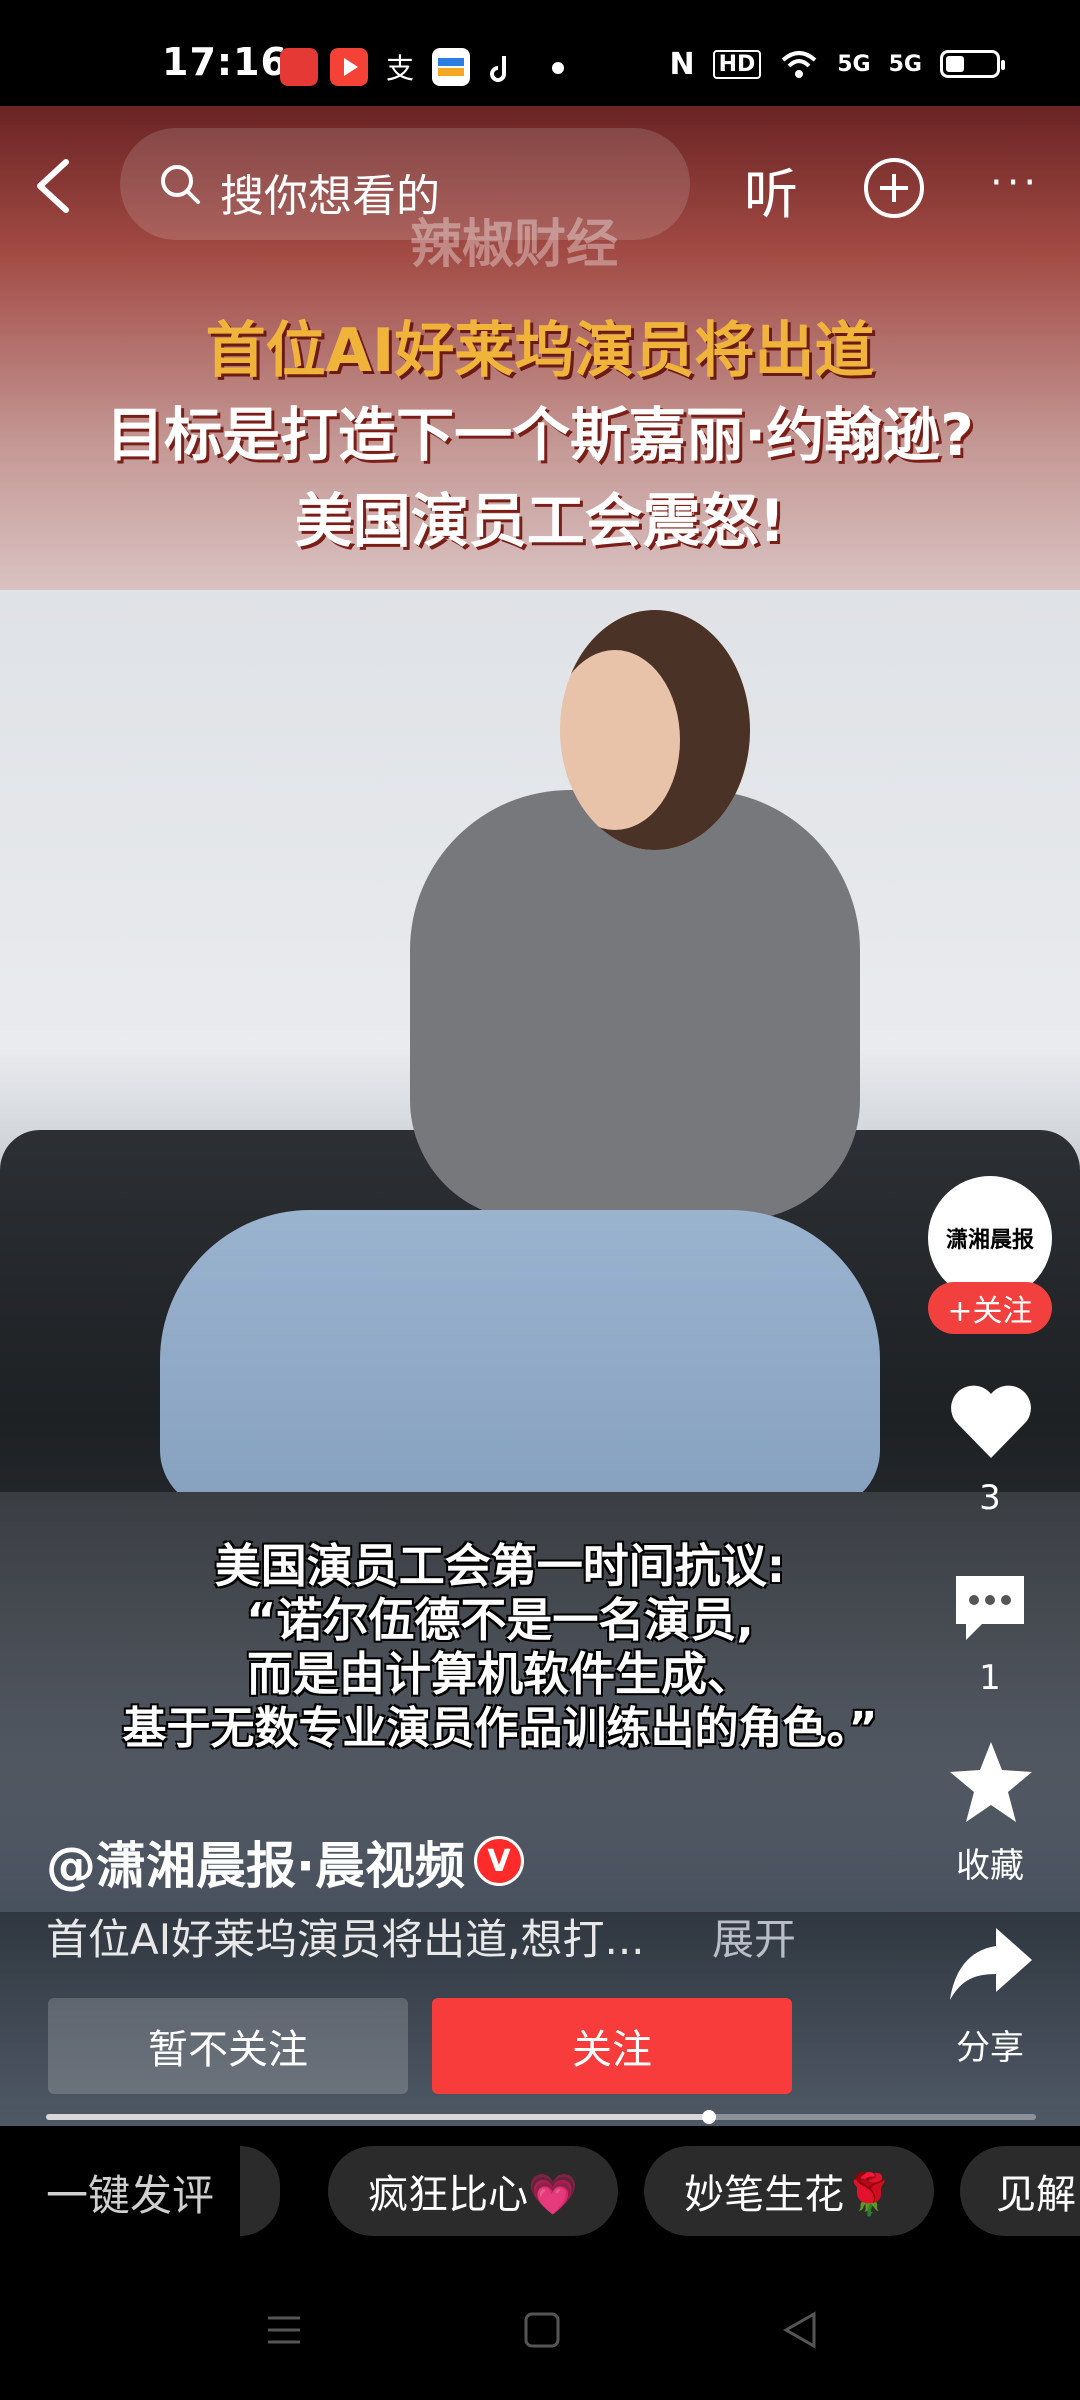 The width and height of the screenshot is (1080, 2400). Describe the element at coordinates (771, 189) in the screenshot. I see `listen-button: 听` at that location.